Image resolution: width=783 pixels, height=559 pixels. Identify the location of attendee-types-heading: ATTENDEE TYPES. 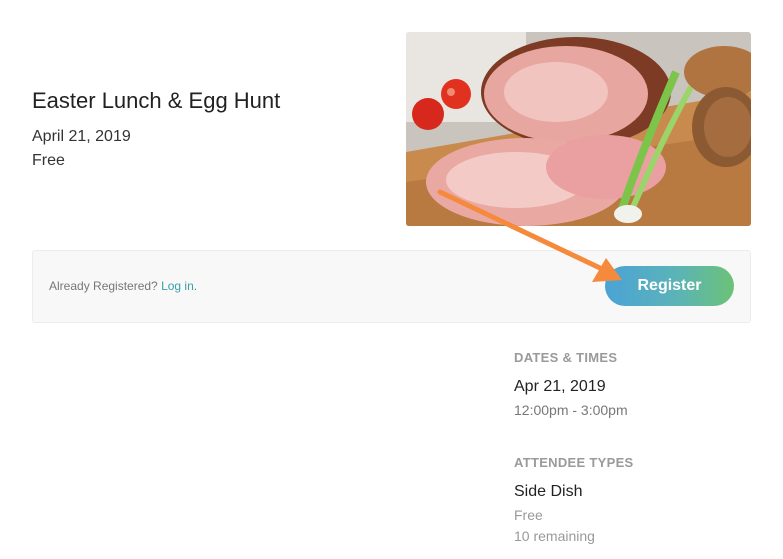
(574, 462).